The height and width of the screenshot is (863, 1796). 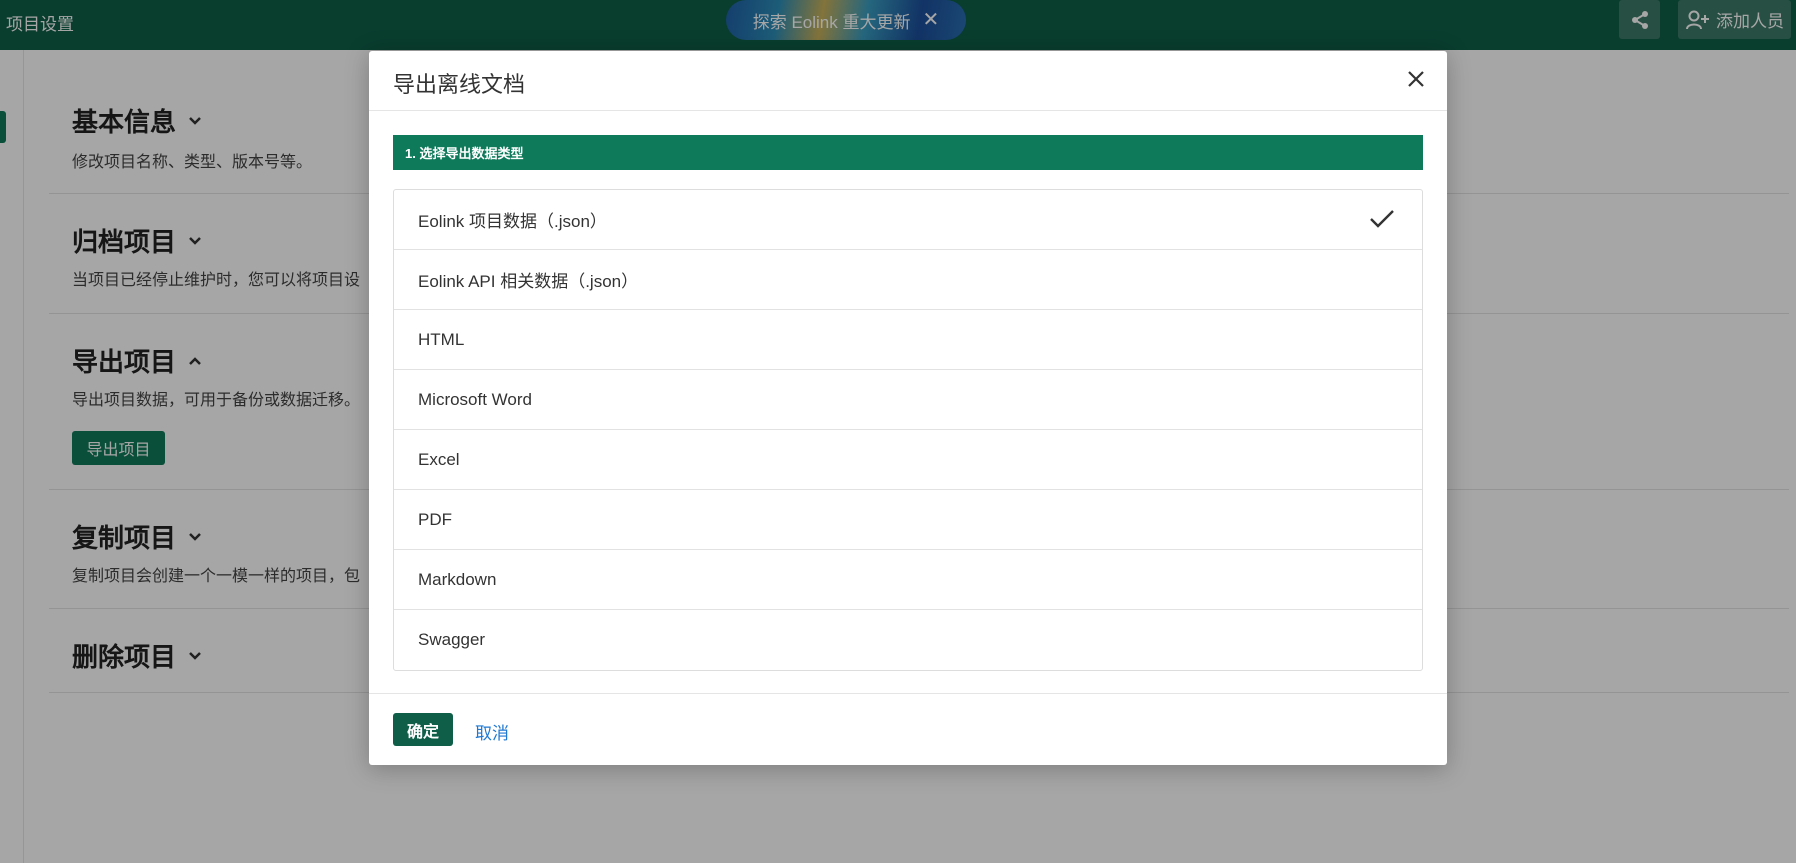 What do you see at coordinates (908, 340) in the screenshot?
I see `option-html: HTML` at bounding box center [908, 340].